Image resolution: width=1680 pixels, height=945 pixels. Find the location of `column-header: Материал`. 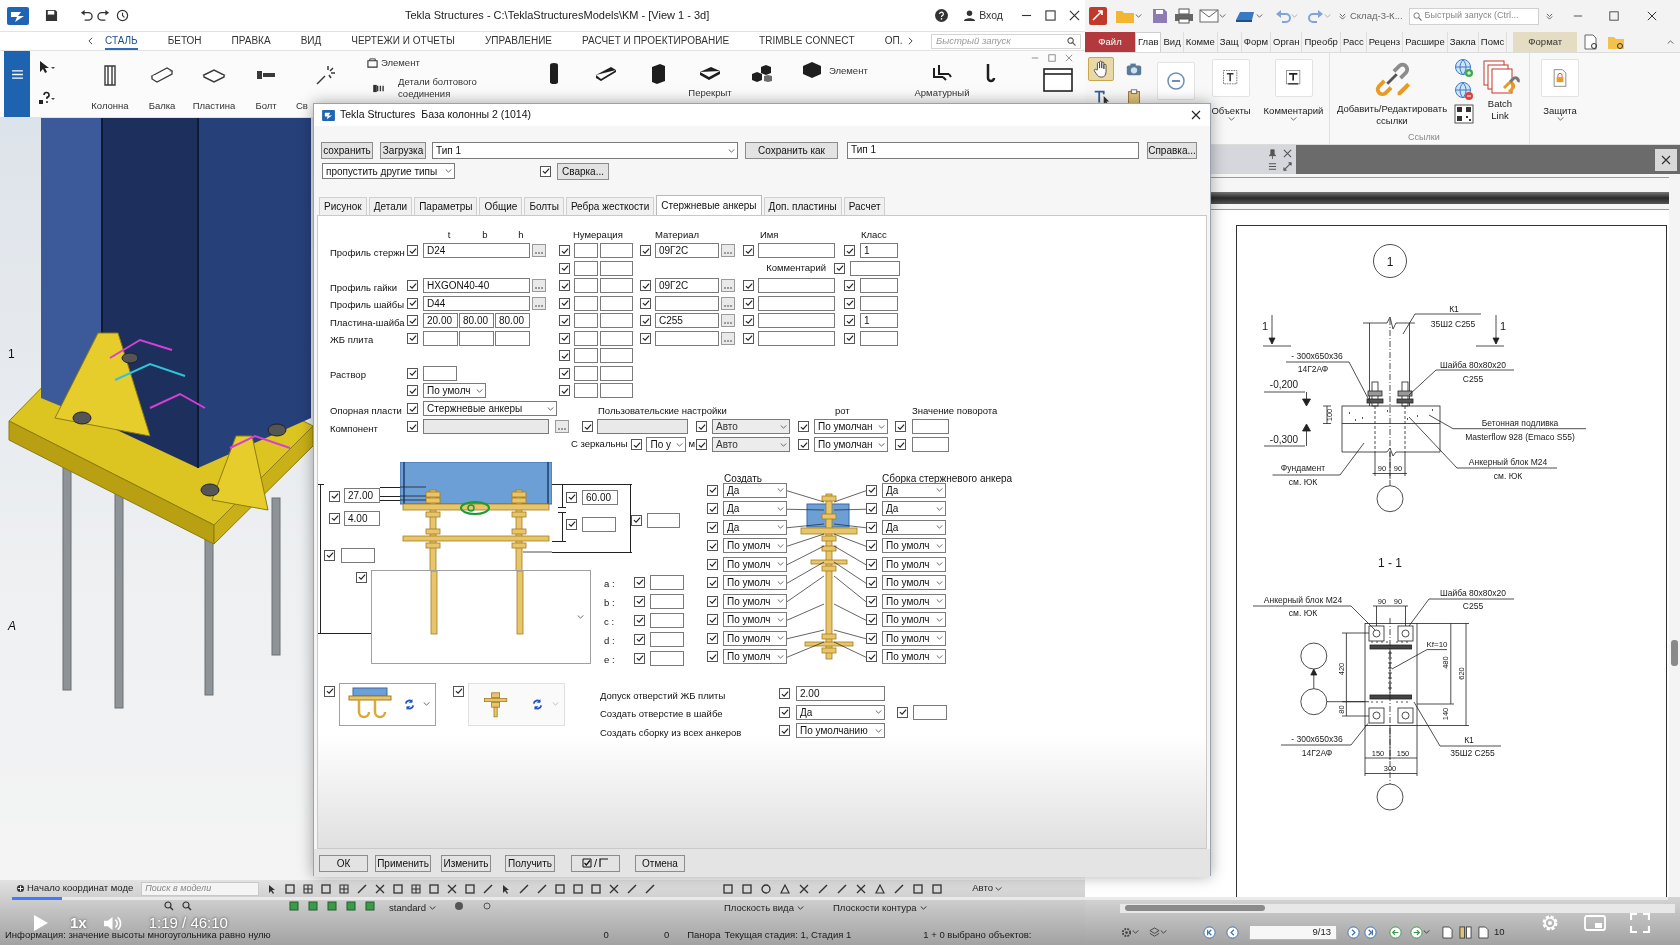

column-header: Материал is located at coordinates (677, 234).